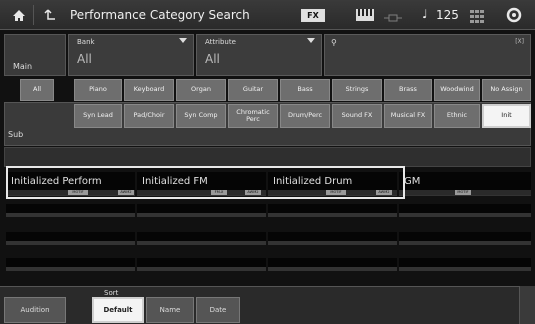 The width and height of the screenshot is (535, 324). Describe the element at coordinates (259, 55) in the screenshot. I see `attribute-select: Attribute All` at that location.